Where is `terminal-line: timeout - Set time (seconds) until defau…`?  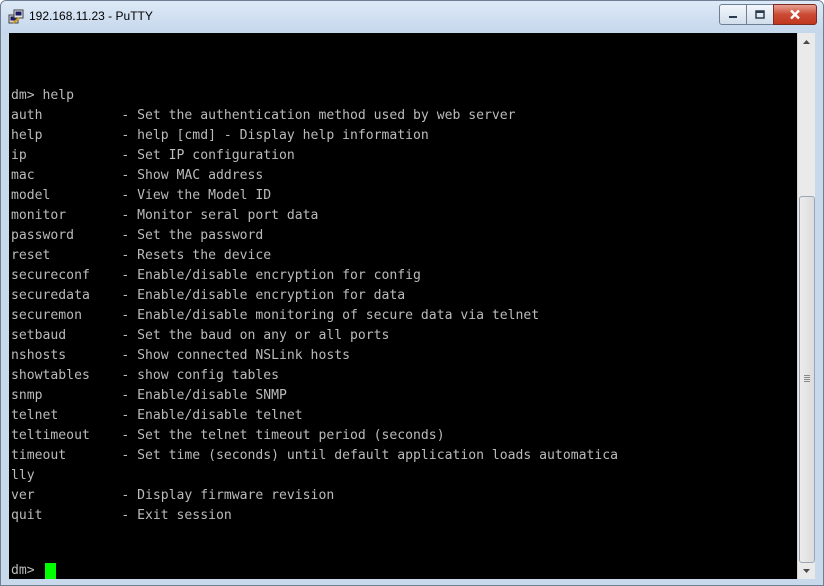
terminal-line: timeout - Set time (seconds) until defau… is located at coordinates (314, 455).